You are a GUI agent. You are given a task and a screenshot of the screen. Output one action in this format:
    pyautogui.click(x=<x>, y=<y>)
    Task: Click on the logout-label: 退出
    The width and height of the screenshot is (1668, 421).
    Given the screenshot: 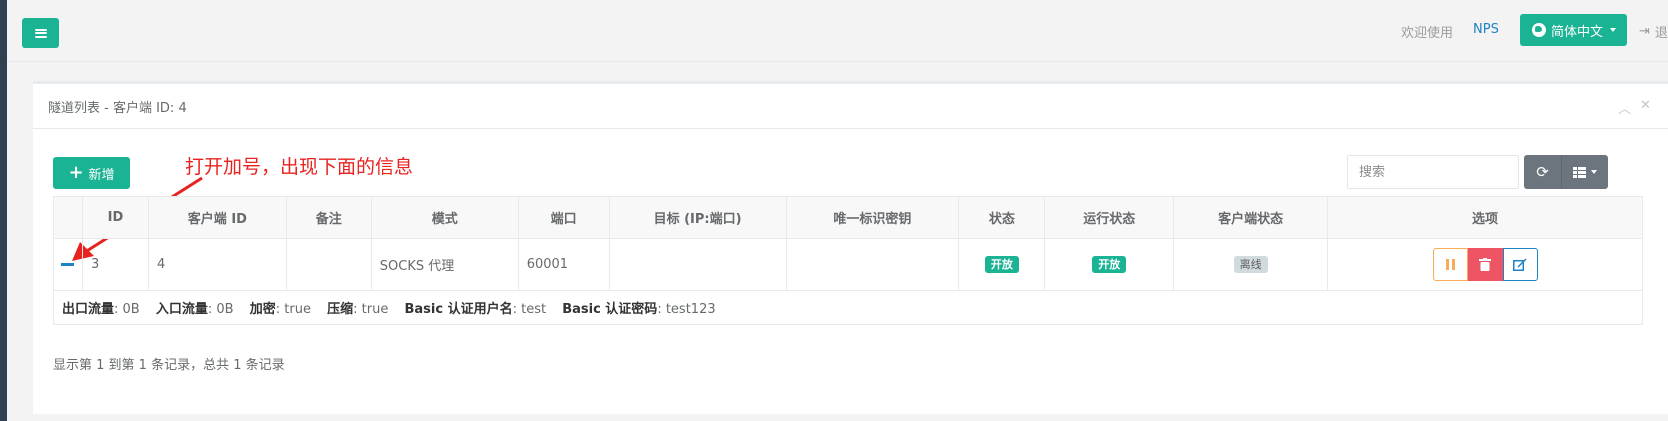 What is the action you would take?
    pyautogui.click(x=1661, y=33)
    